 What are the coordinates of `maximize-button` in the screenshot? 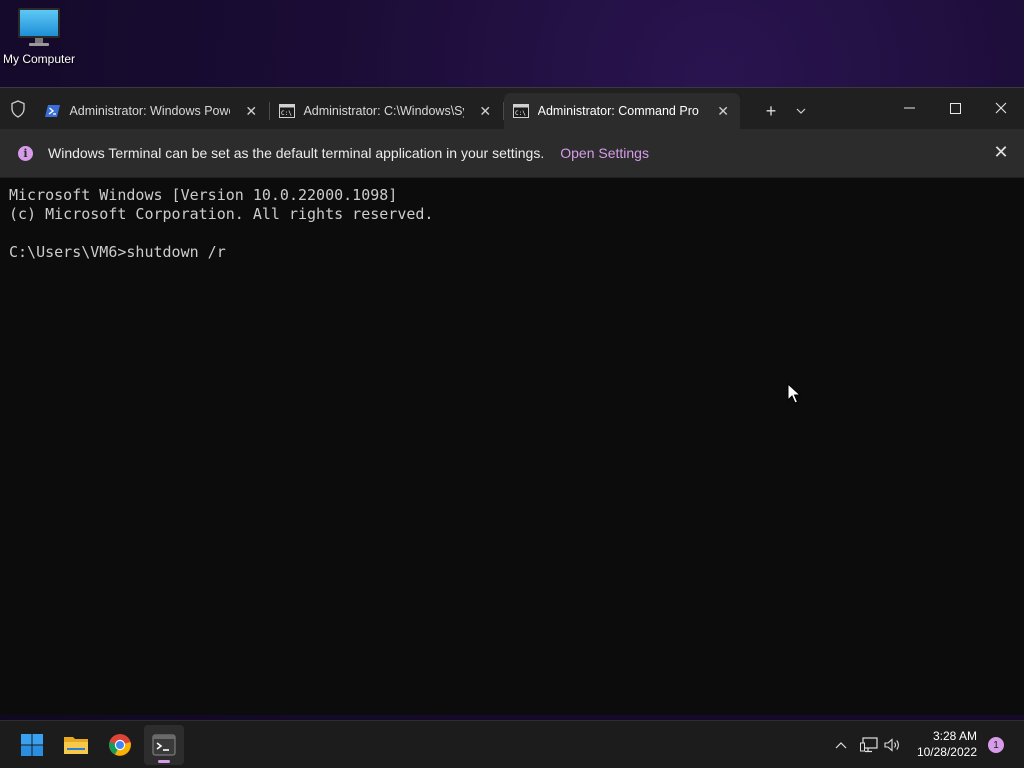 It's located at (955, 108).